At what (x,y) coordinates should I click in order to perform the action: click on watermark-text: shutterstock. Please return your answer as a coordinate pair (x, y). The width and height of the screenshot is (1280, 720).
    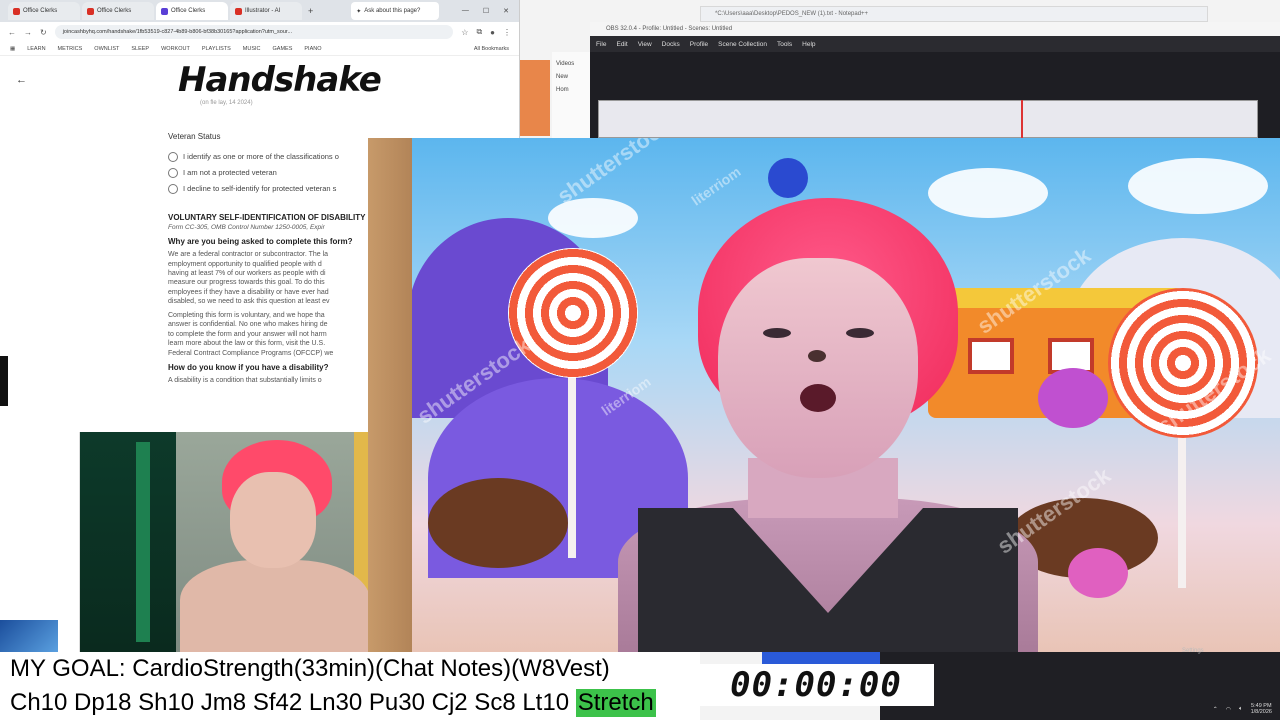
    Looking at the image, I should click on (613, 173).